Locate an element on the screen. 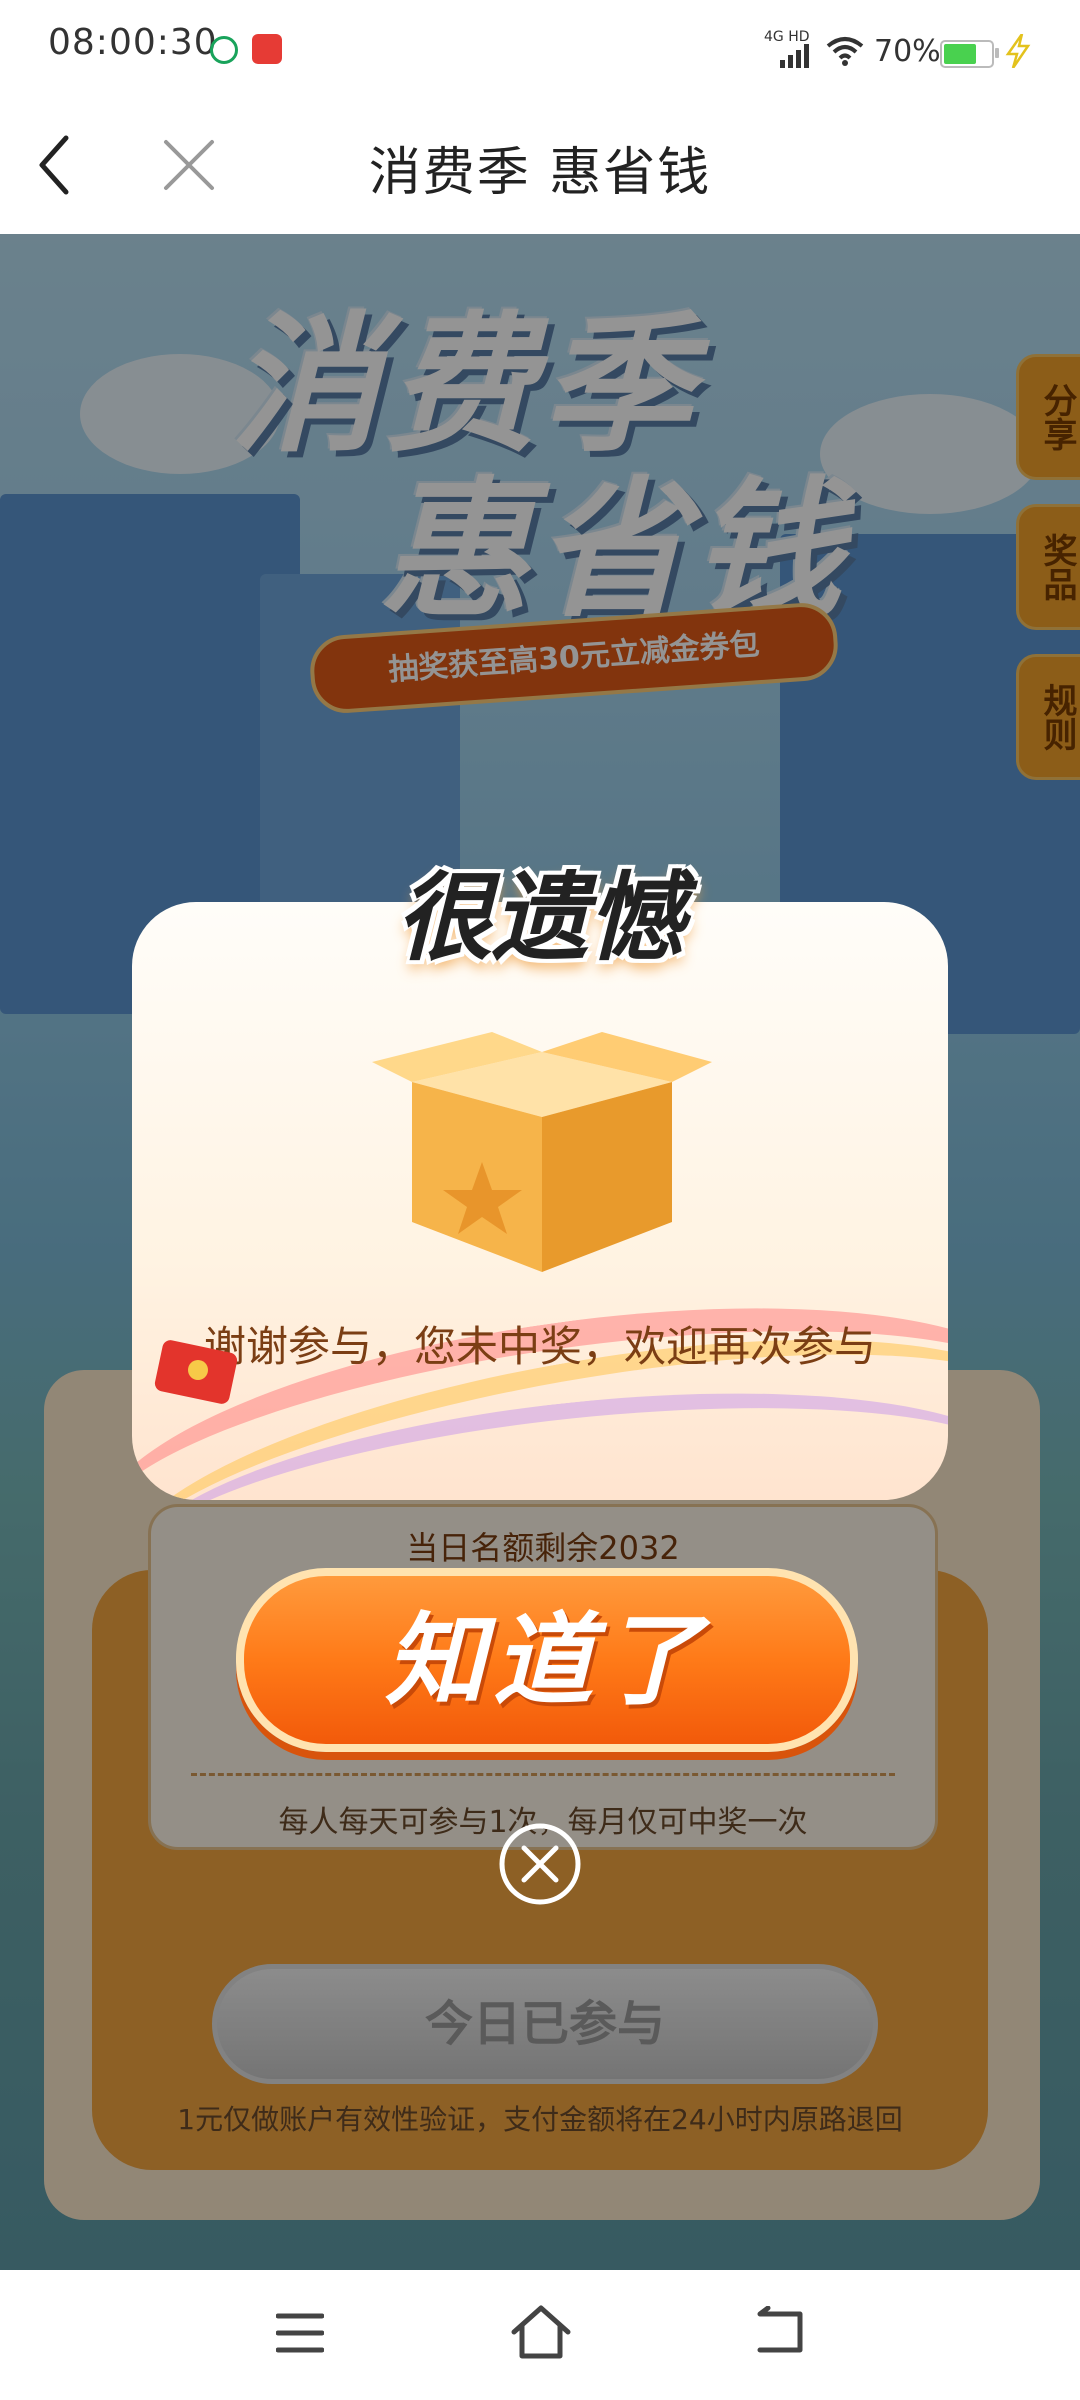  circle-close-icon is located at coordinates (540, 1864).